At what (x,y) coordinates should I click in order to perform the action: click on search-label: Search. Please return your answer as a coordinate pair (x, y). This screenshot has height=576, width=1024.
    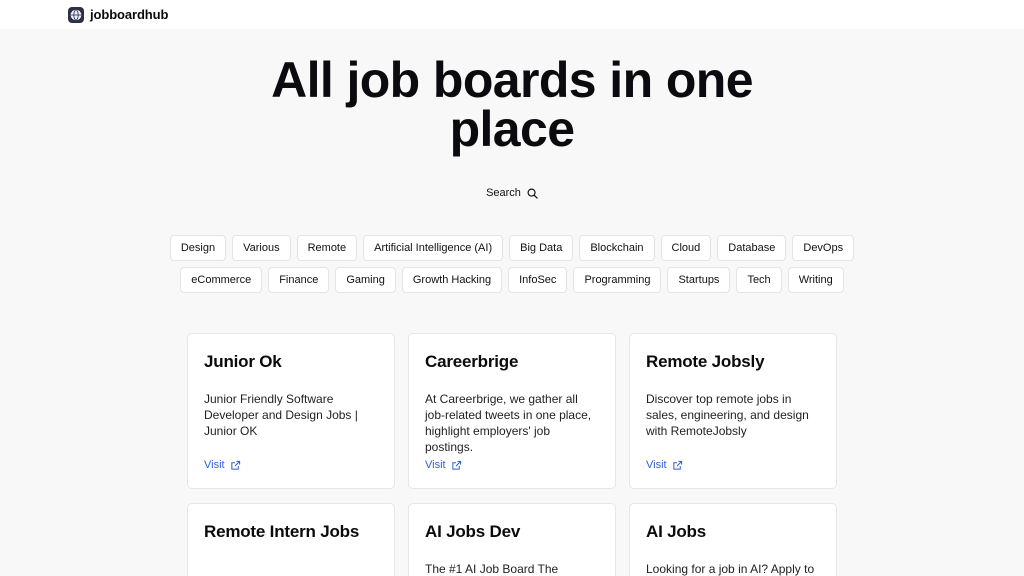
    Looking at the image, I should click on (503, 193).